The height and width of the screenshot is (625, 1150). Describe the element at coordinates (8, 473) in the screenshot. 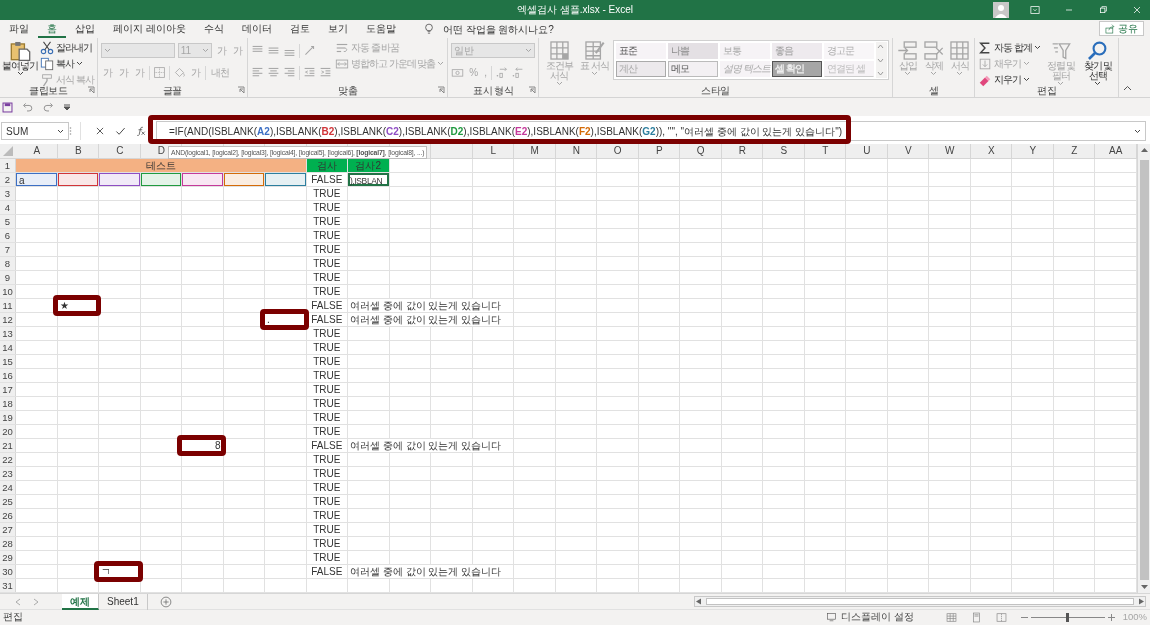

I see `row-header: 23` at that location.